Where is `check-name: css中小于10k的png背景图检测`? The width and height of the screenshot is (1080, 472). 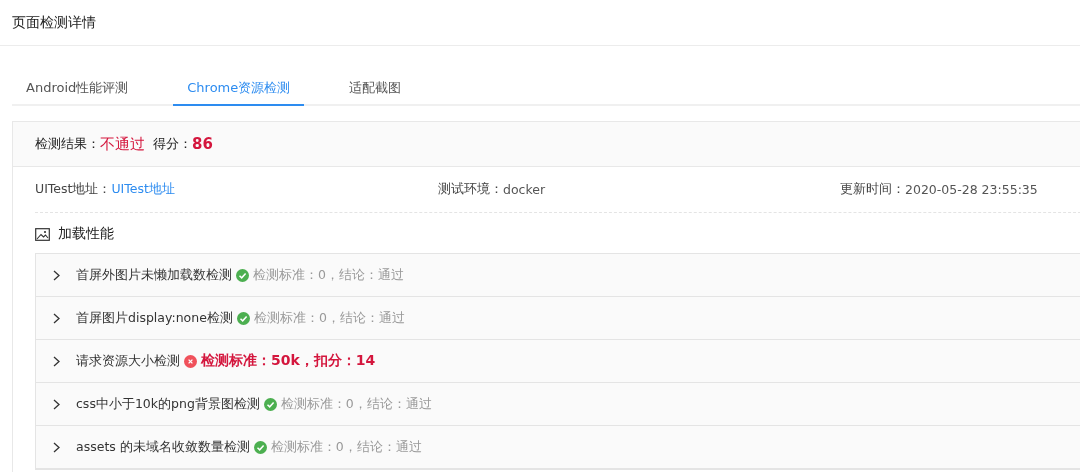
check-name: css中小于10k的png背景图检测 is located at coordinates (168, 404).